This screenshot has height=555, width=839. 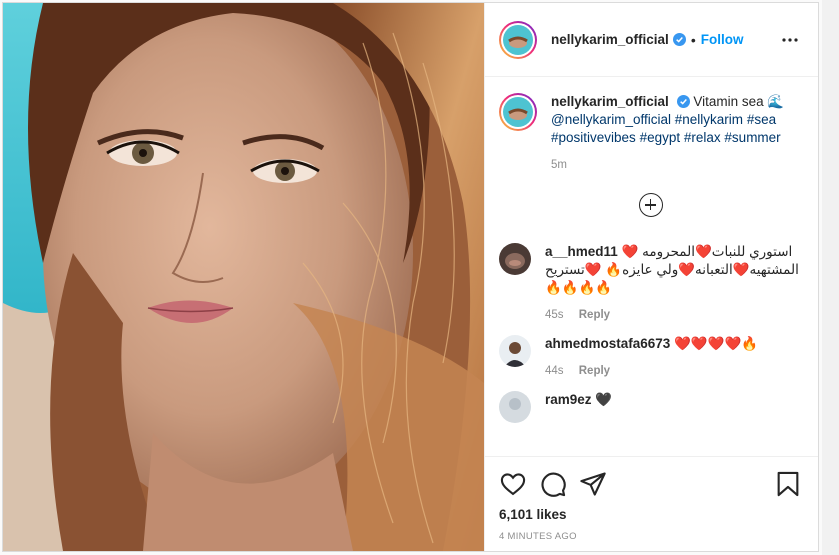 What do you see at coordinates (513, 484) in the screenshot?
I see `heart-icon` at bounding box center [513, 484].